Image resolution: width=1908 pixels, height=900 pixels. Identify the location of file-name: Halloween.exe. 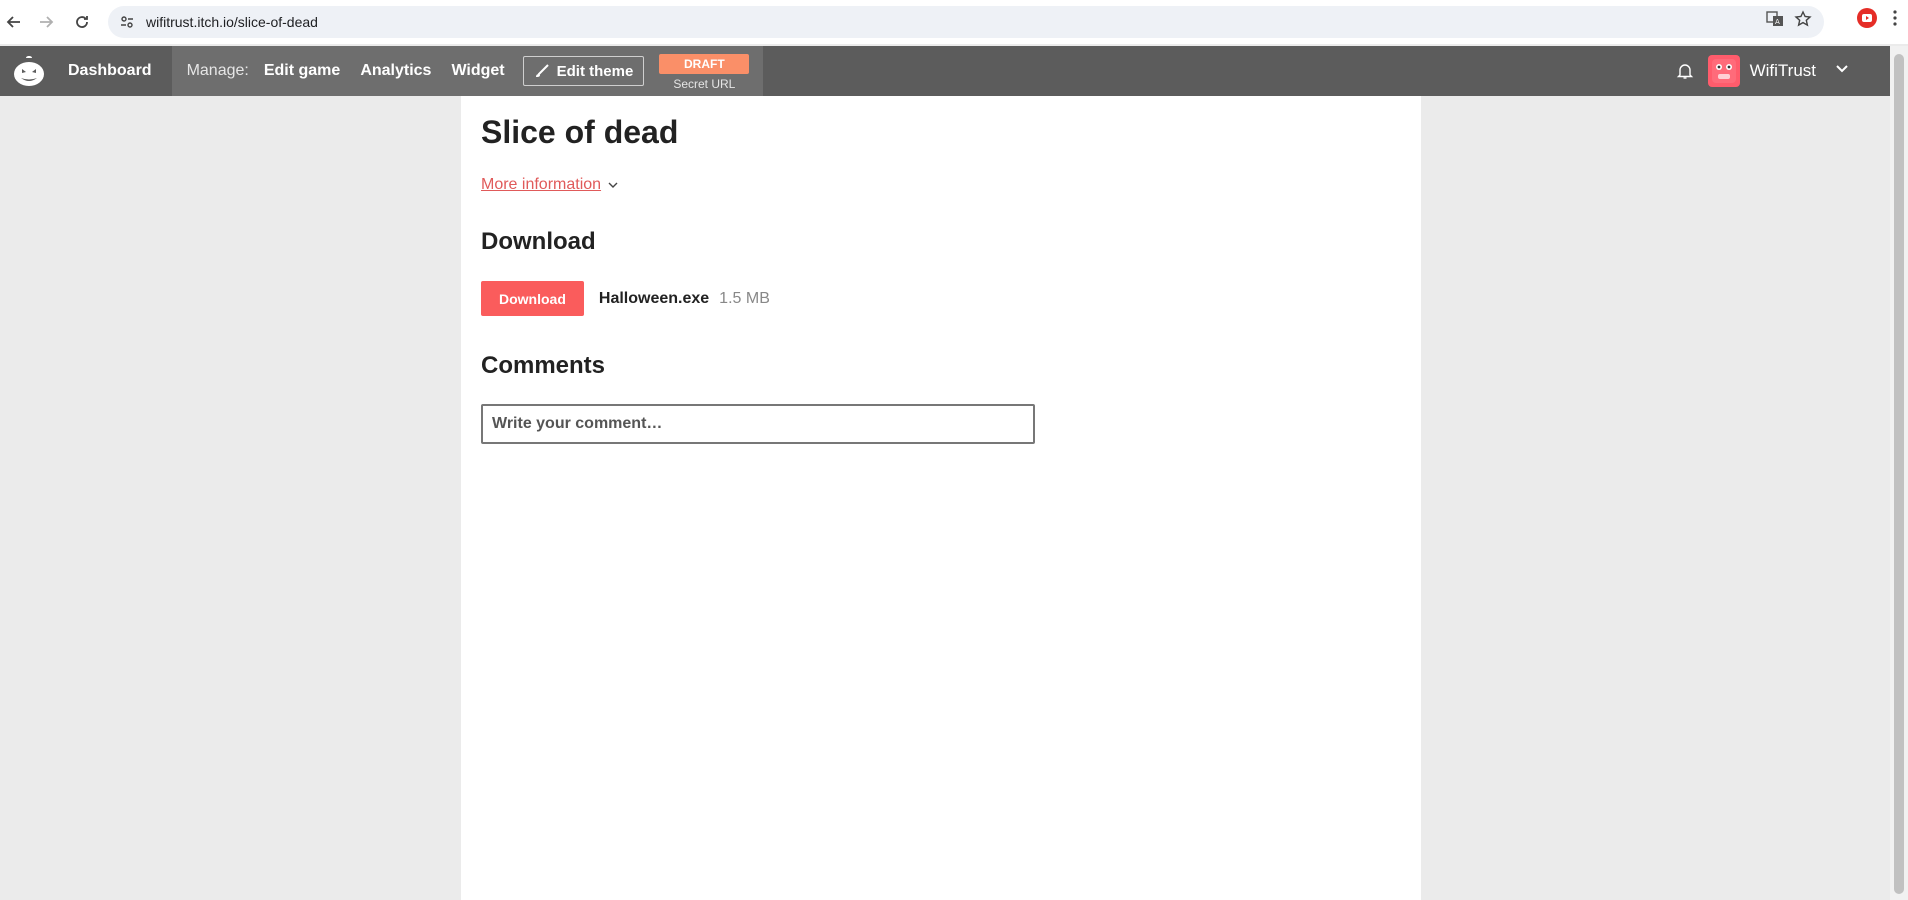
(654, 298).